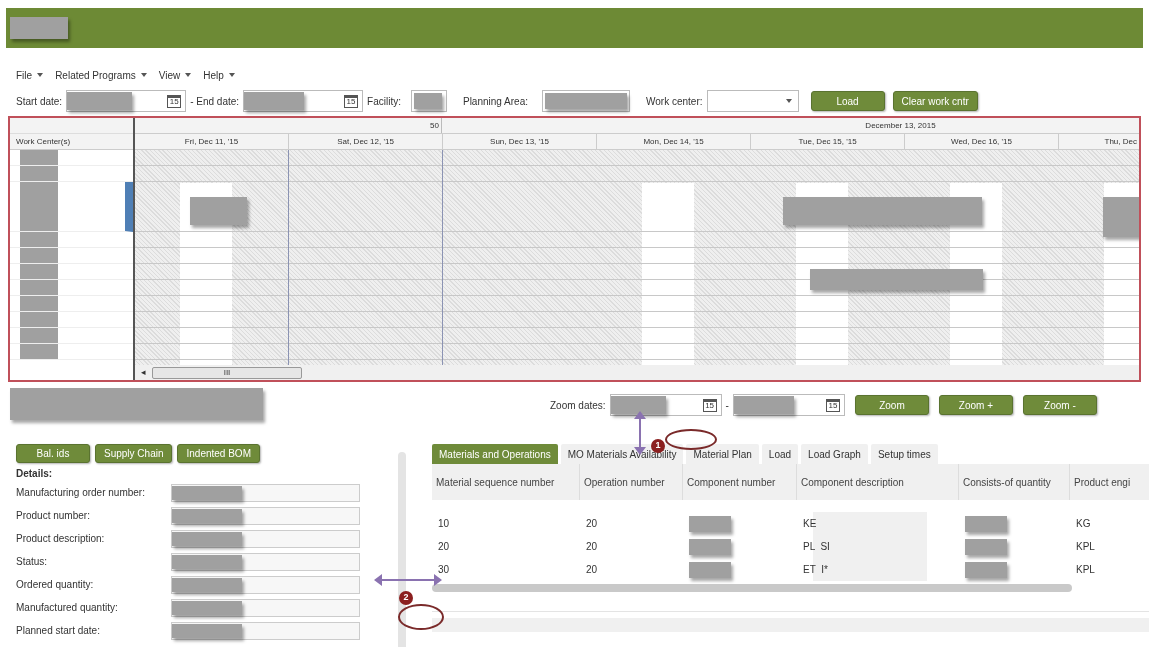 The height and width of the screenshot is (647, 1149). Describe the element at coordinates (30, 75) in the screenshot. I see `menu-item: File` at that location.